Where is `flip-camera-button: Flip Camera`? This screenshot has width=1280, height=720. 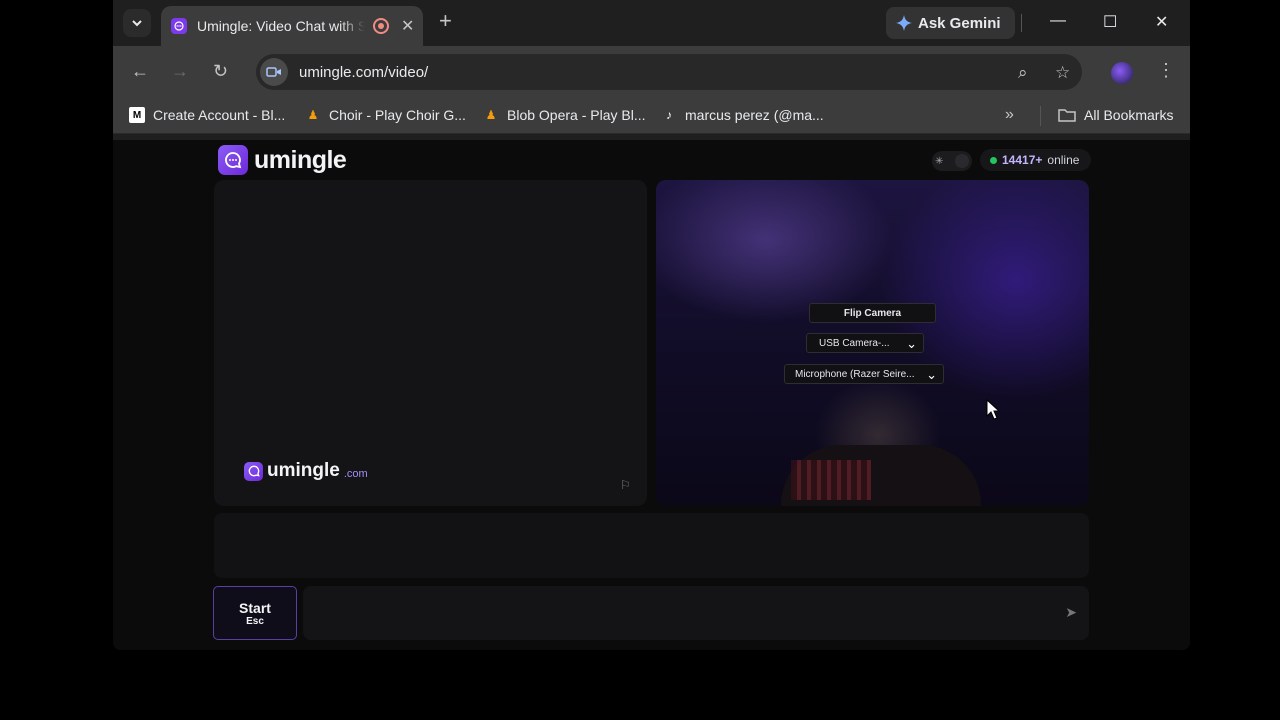
flip-camera-button: Flip Camera is located at coordinates (872, 313).